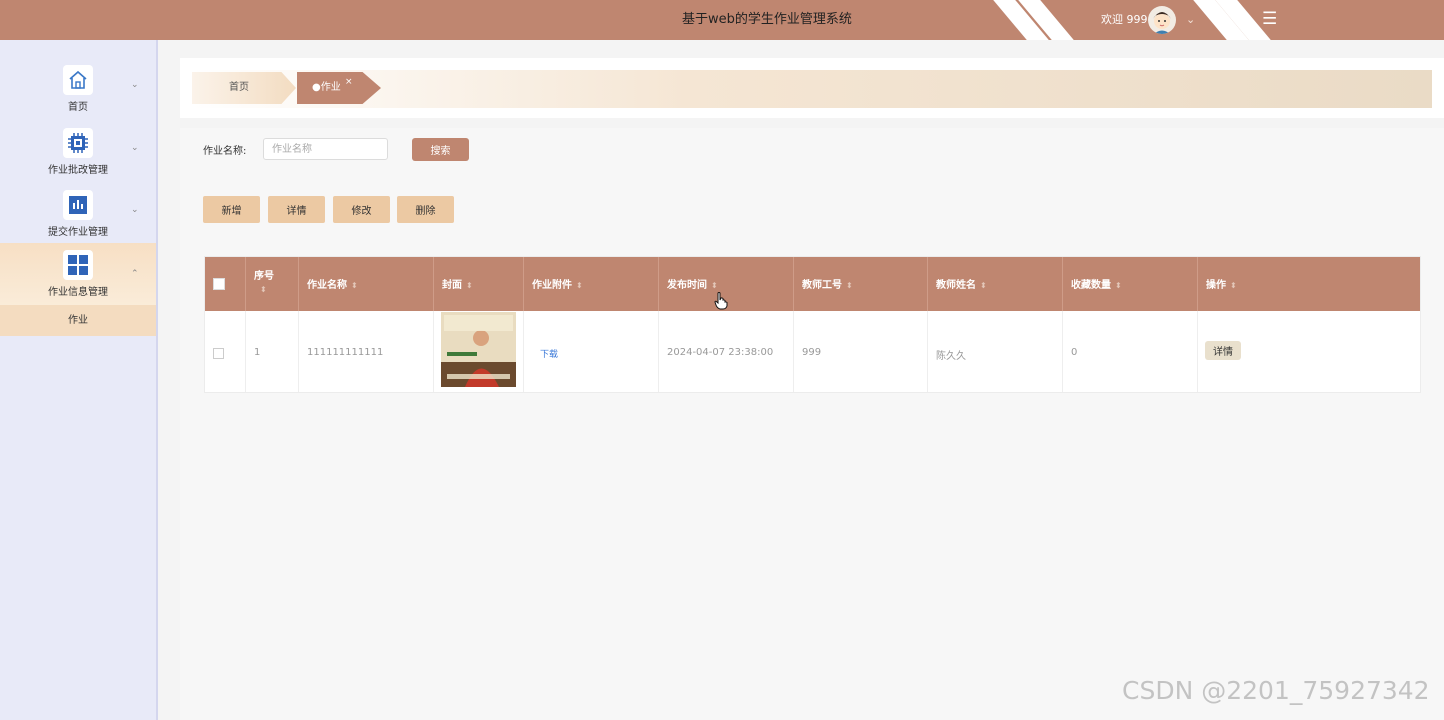 The width and height of the screenshot is (1444, 720). Describe the element at coordinates (549, 353) in the screenshot. I see `download-link: 下载` at that location.